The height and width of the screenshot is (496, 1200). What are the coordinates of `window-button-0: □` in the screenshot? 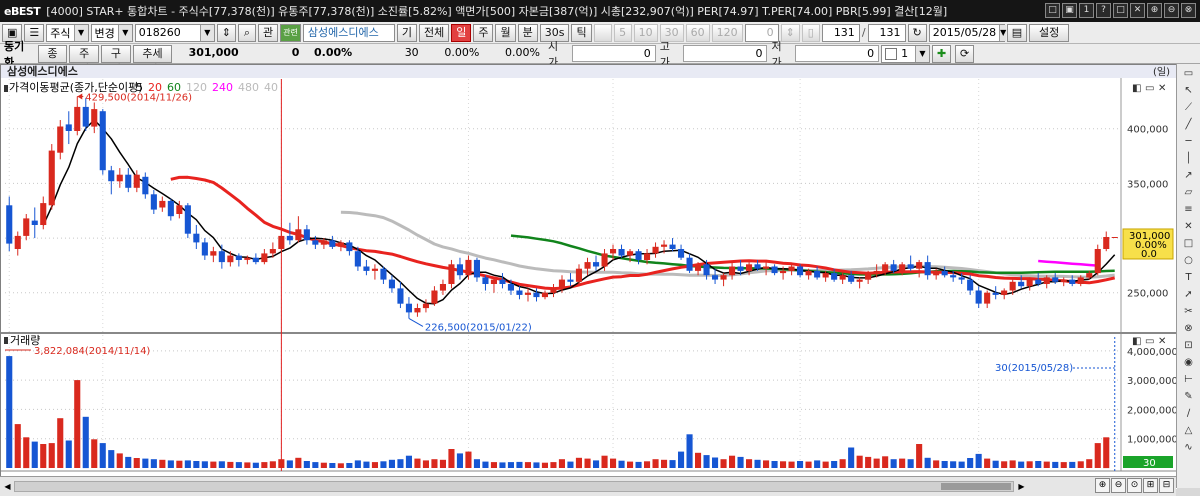 It's located at (1052, 10).